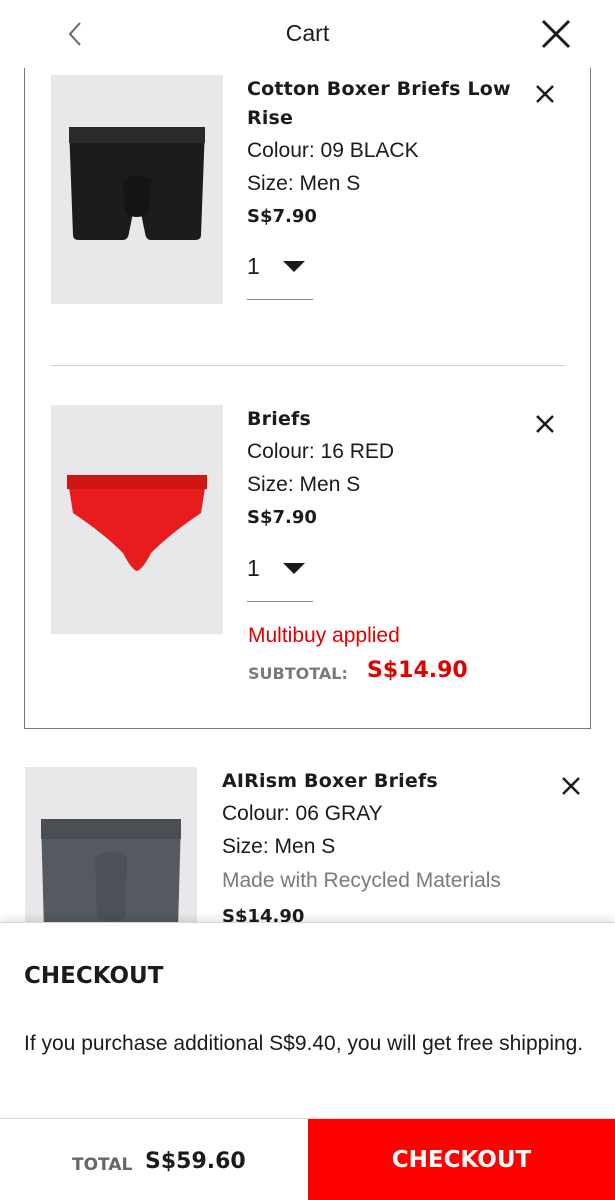 The height and width of the screenshot is (1200, 615). What do you see at coordinates (195, 1161) in the screenshot?
I see `total-value: S$59.60` at bounding box center [195, 1161].